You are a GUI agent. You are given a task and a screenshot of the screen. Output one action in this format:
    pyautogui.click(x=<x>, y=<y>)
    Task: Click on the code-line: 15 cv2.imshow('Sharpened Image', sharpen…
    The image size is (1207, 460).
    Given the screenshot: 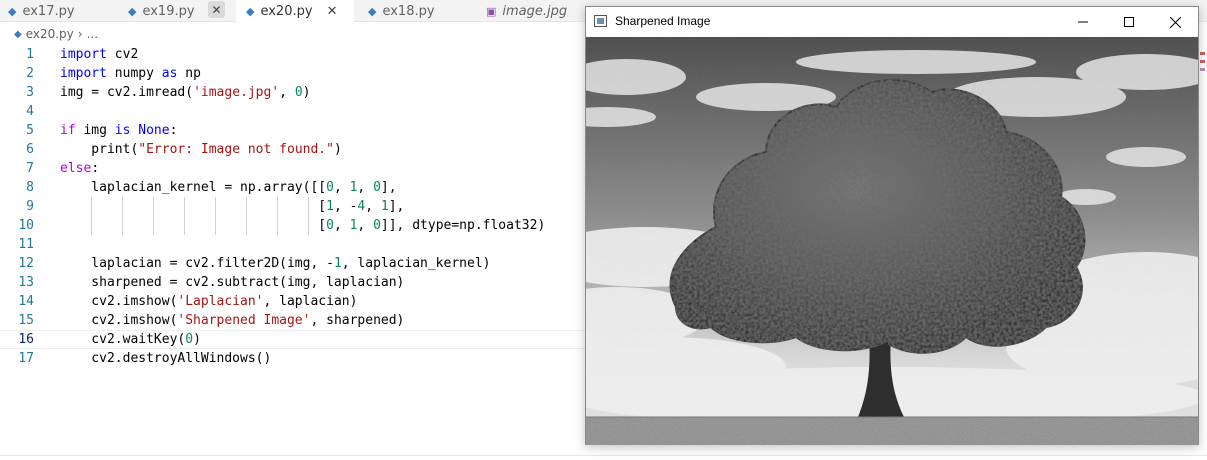 What is the action you would take?
    pyautogui.click(x=300, y=320)
    